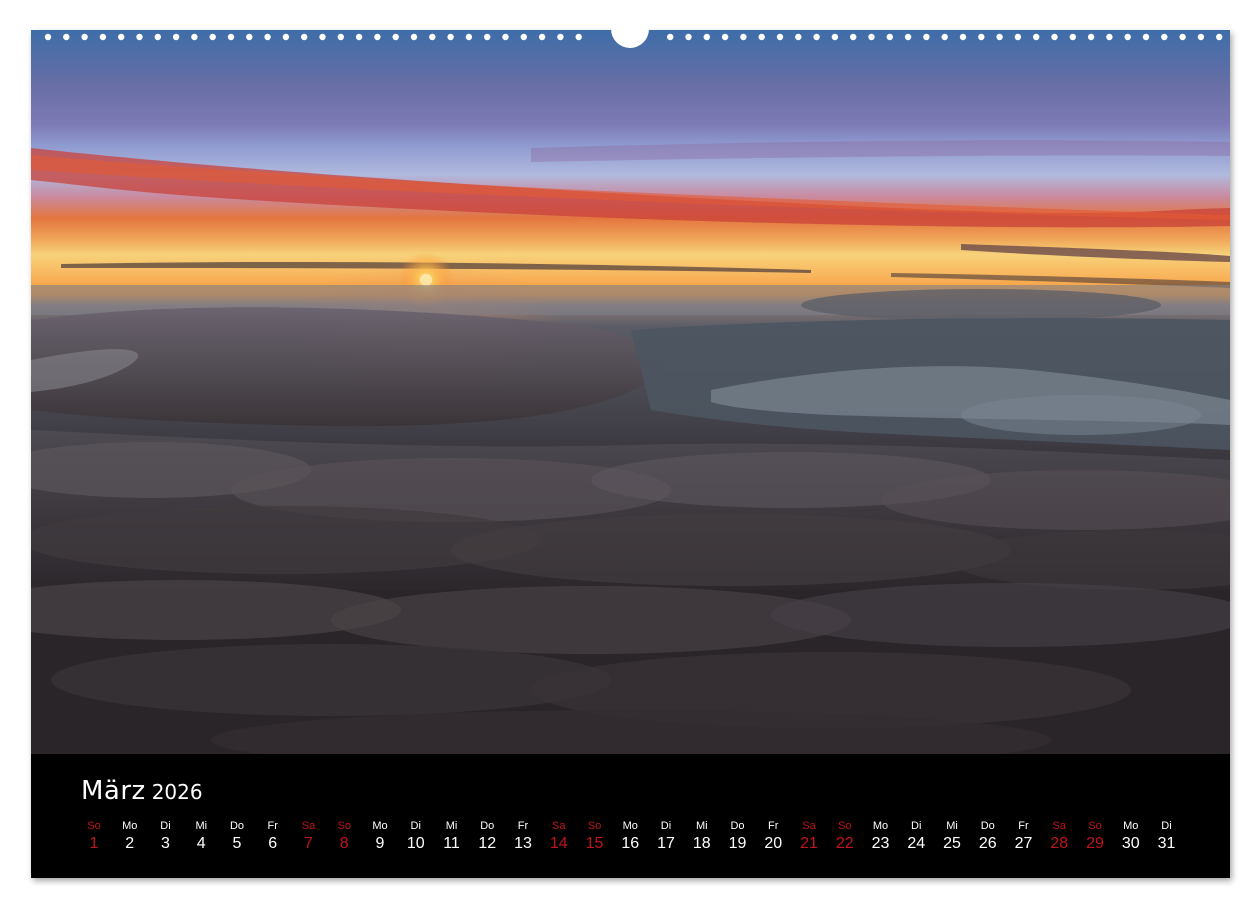  I want to click on day-number: 9, so click(380, 843).